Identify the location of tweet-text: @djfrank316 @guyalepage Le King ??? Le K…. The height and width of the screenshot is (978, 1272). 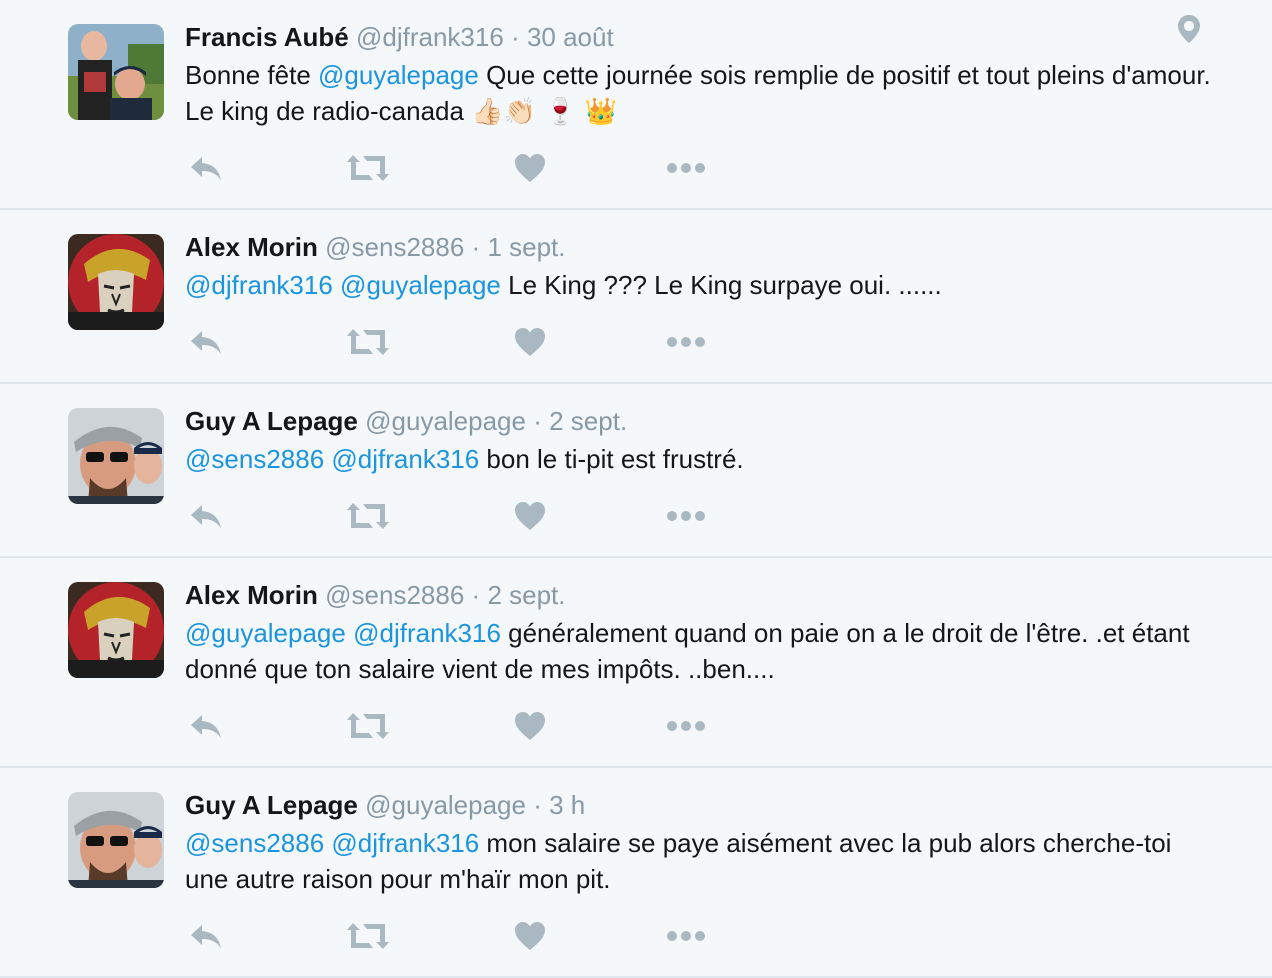
(700, 285).